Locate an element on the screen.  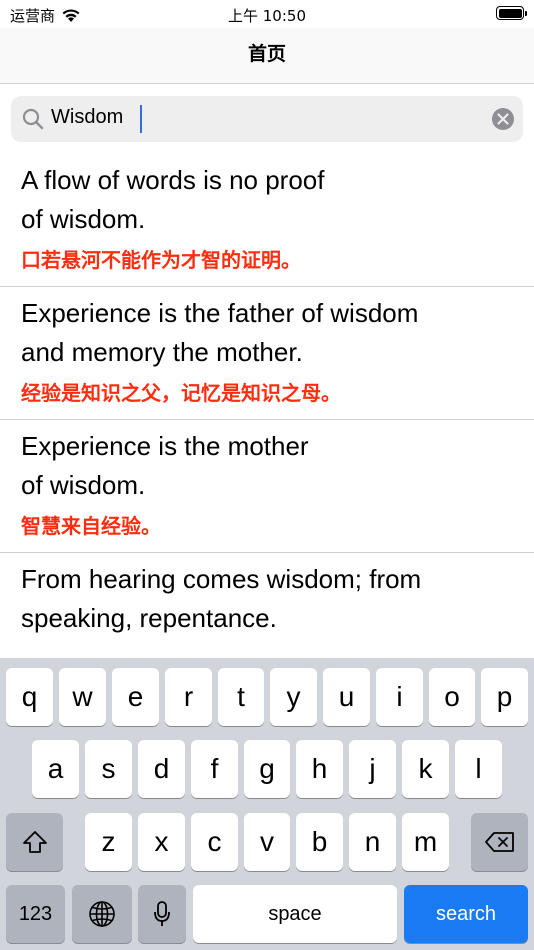
key-m: m is located at coordinates (425, 842).